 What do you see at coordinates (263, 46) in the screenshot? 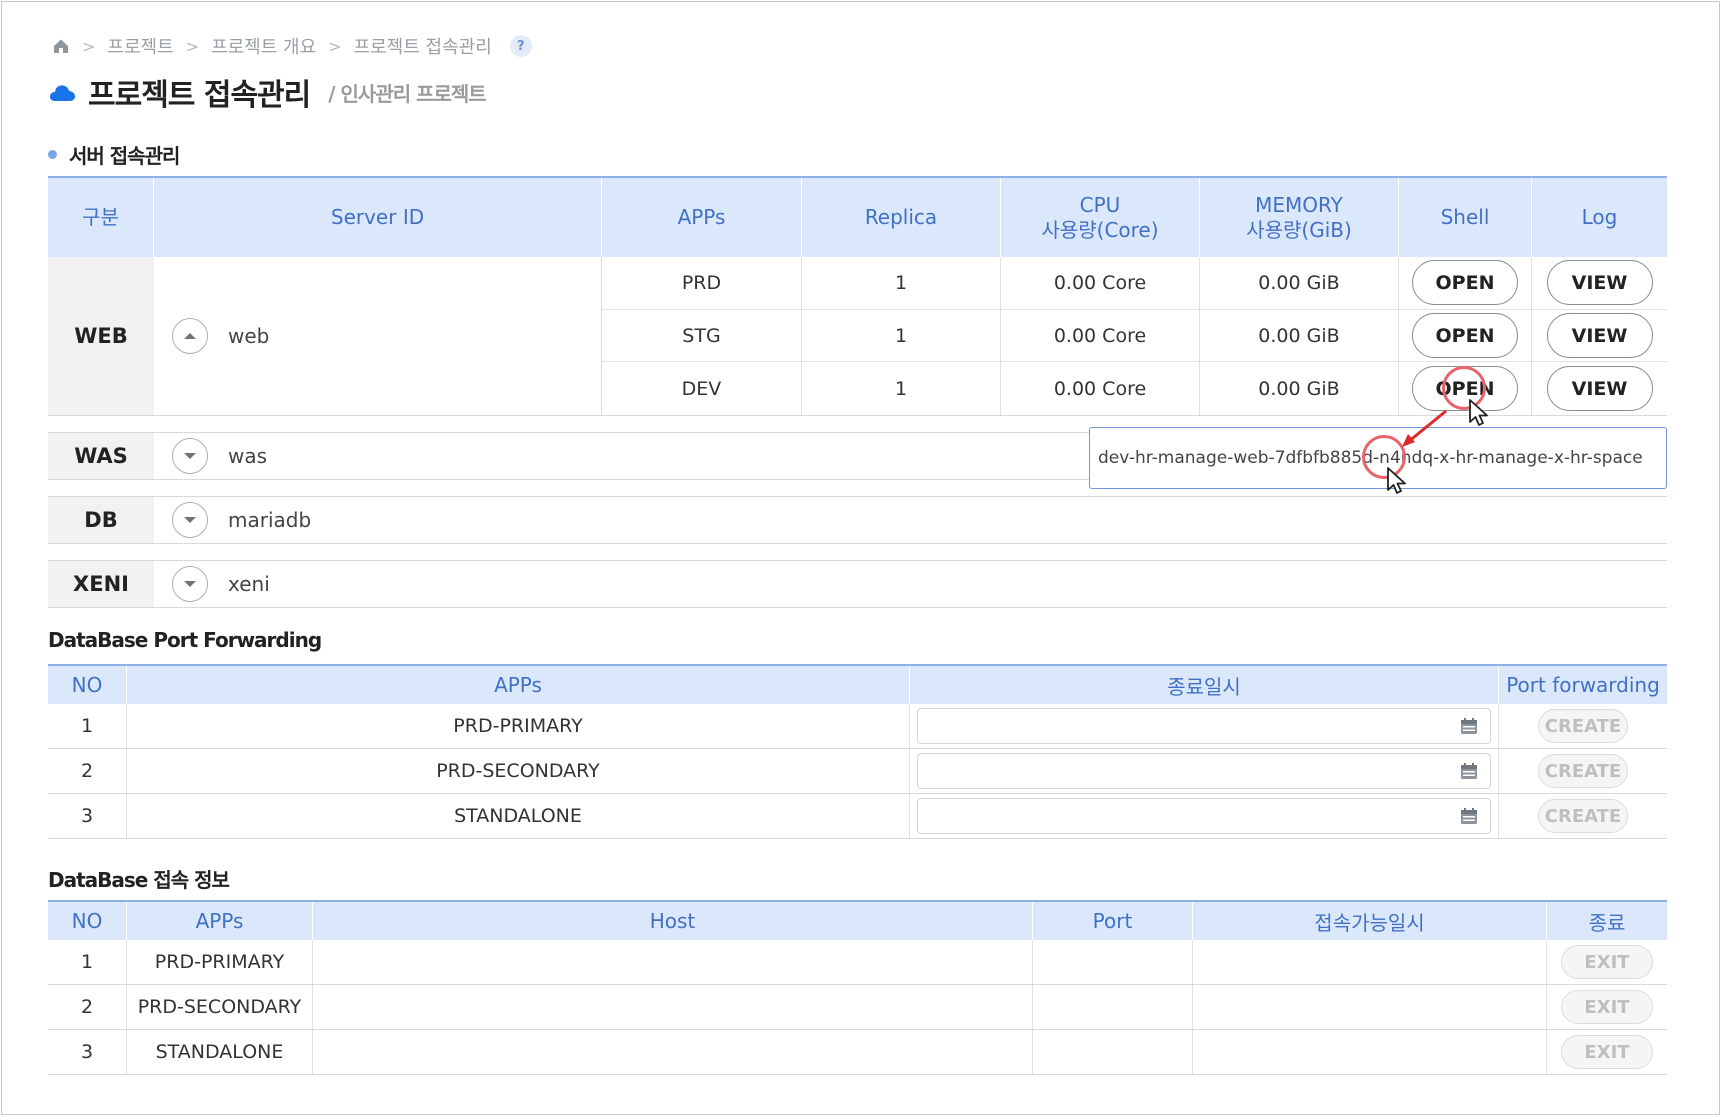
I see `breadcrumb-item-overview: 프로젝트 개요` at bounding box center [263, 46].